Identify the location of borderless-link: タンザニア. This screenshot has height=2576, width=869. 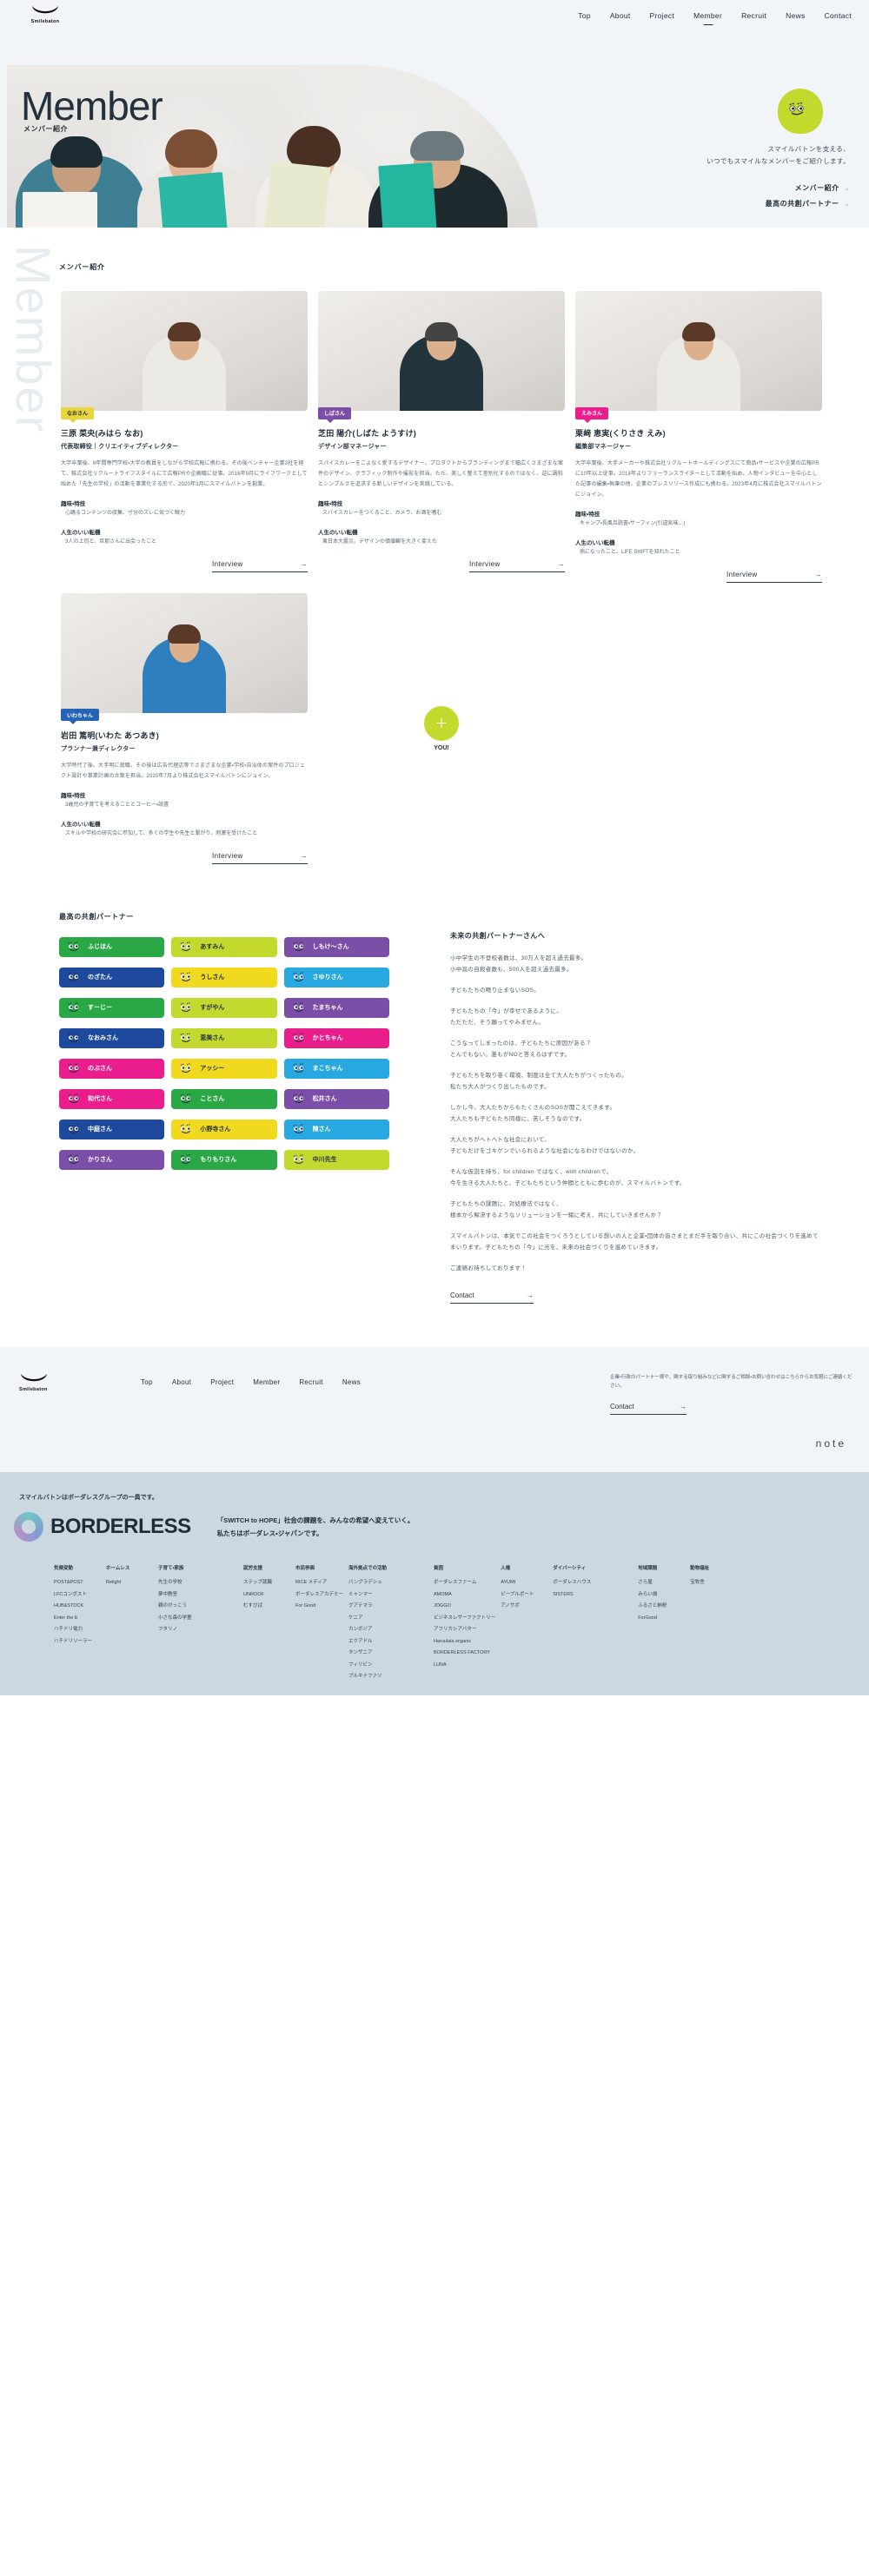
(388, 1653).